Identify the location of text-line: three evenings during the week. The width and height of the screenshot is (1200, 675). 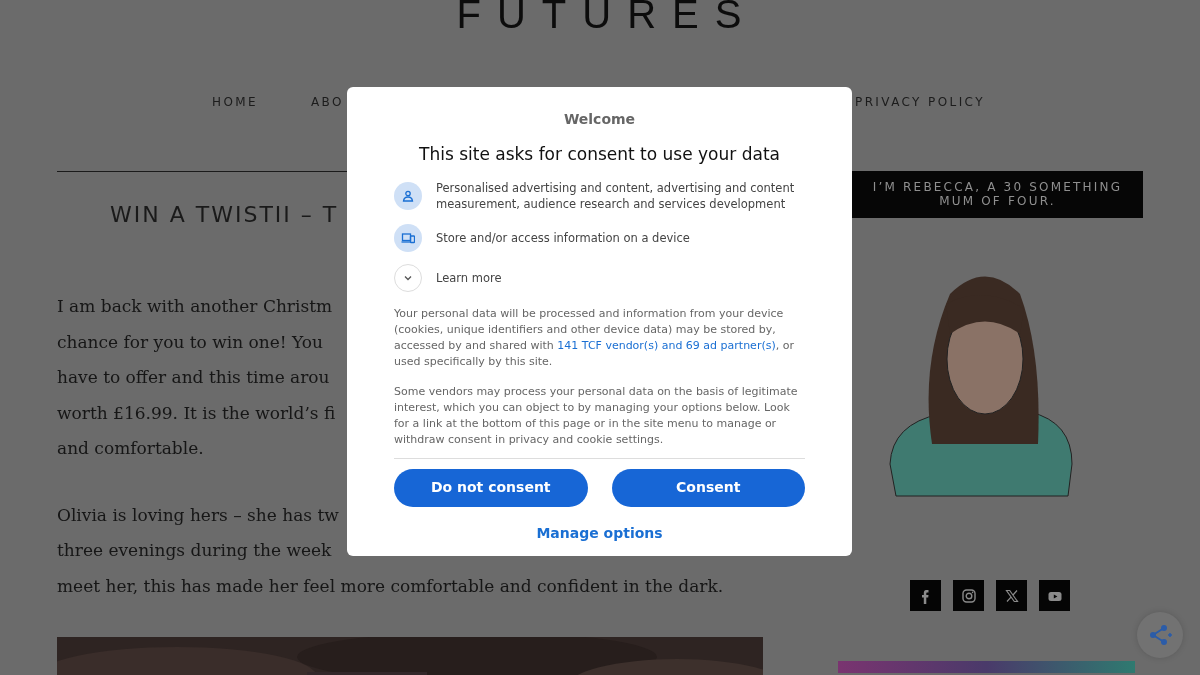
(194, 550).